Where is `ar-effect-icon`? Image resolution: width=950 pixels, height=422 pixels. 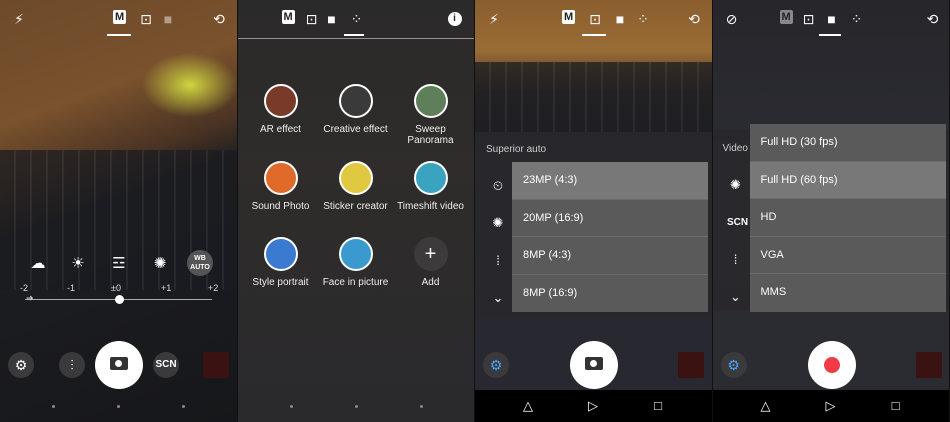 ar-effect-icon is located at coordinates (280, 101).